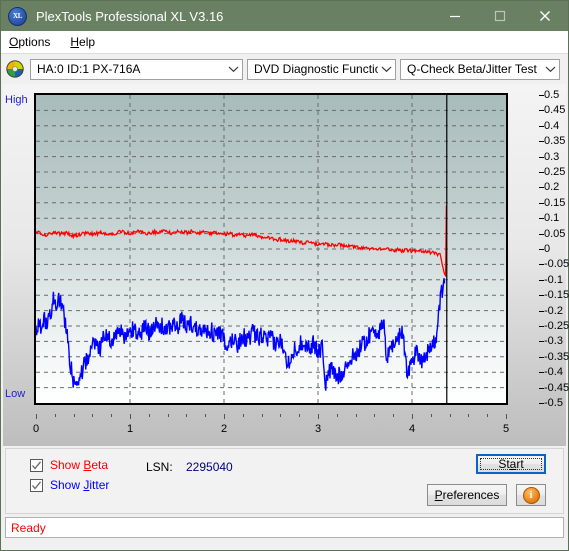  Describe the element at coordinates (284, 16) in the screenshot. I see `title-bar: XL PlexTools Professional XL V3.16` at that location.